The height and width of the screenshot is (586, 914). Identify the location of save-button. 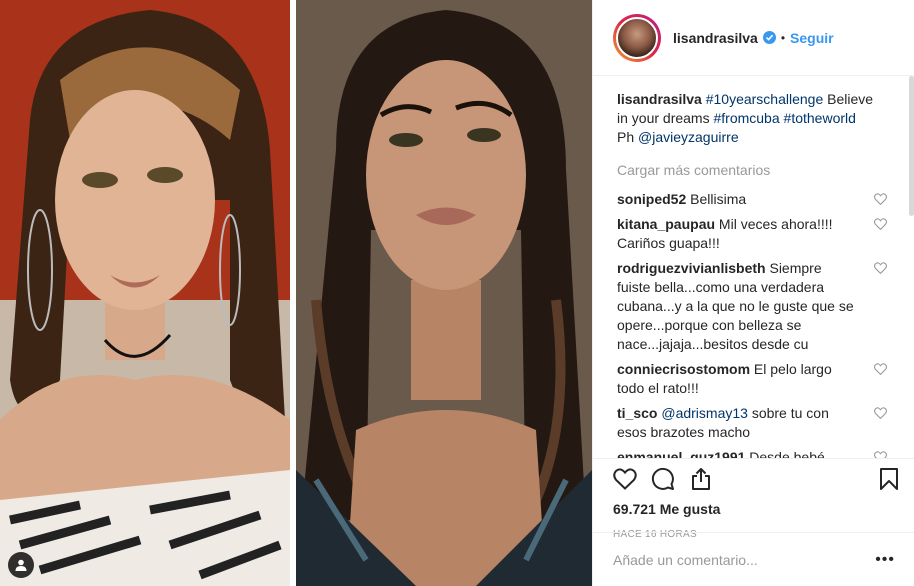
(889, 479).